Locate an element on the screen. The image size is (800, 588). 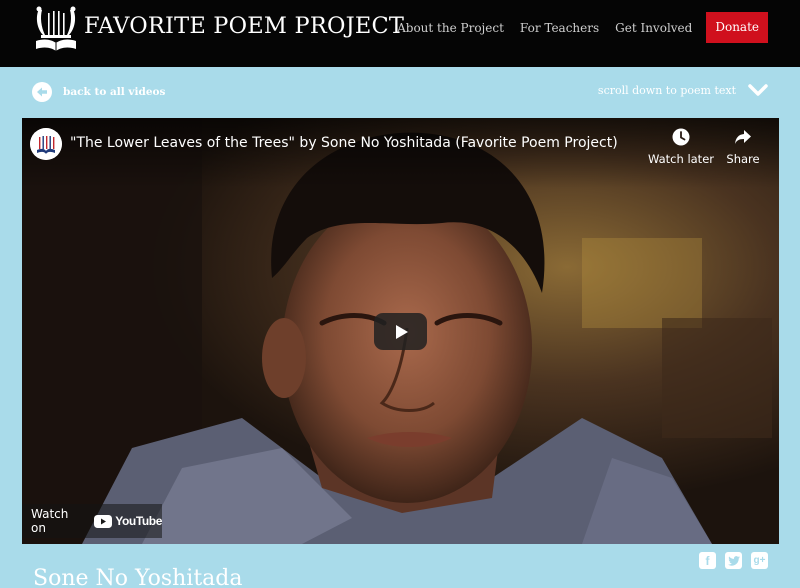
googleplus-icon: g+ is located at coordinates (759, 560).